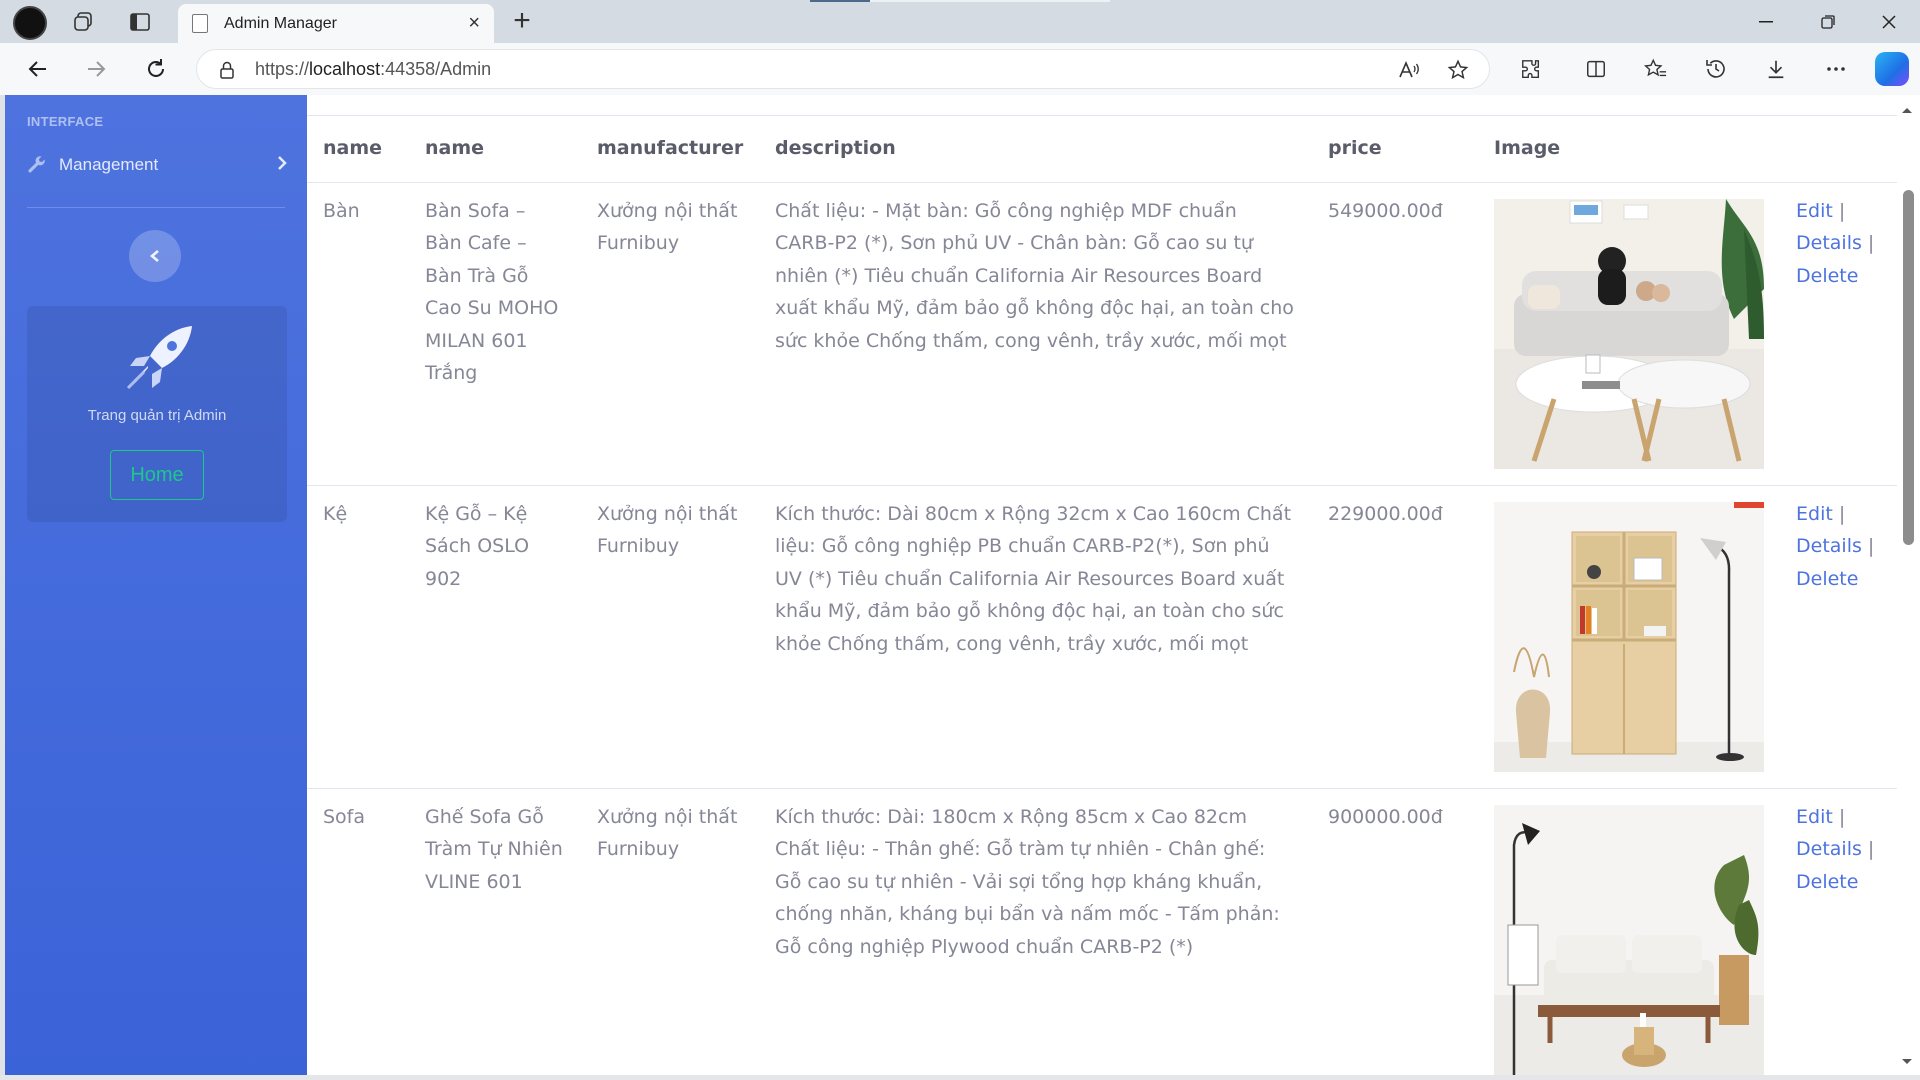  What do you see at coordinates (140, 22) in the screenshot?
I see `tab-actions-icon` at bounding box center [140, 22].